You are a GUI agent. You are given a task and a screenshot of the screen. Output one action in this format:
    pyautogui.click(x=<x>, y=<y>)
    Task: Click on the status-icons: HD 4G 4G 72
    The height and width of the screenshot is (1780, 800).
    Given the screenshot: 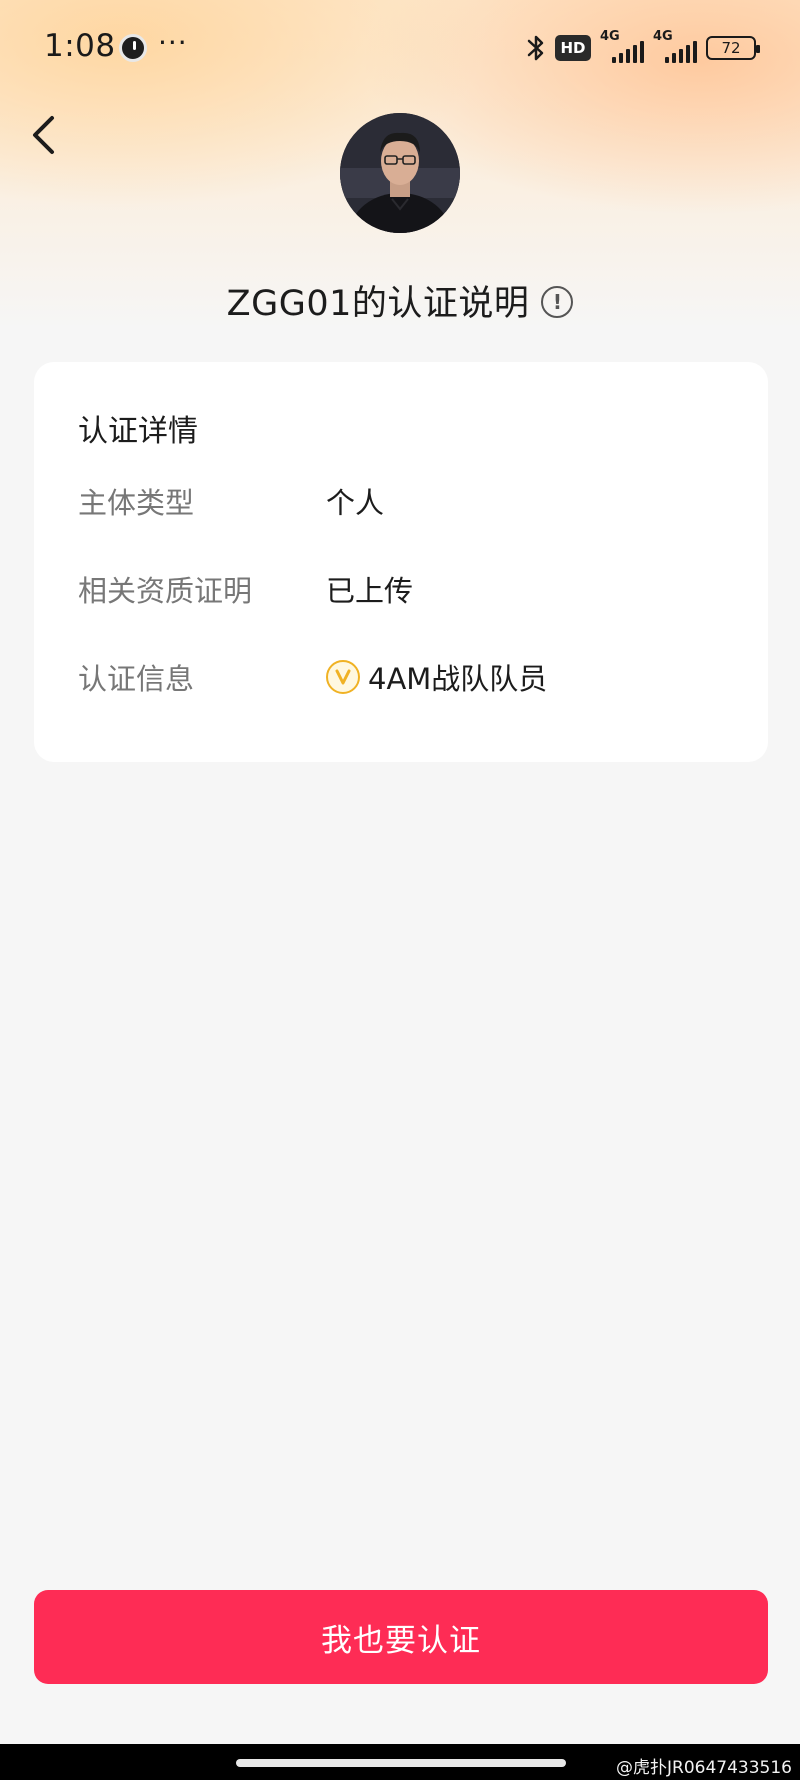 What is the action you would take?
    pyautogui.click(x=643, y=47)
    